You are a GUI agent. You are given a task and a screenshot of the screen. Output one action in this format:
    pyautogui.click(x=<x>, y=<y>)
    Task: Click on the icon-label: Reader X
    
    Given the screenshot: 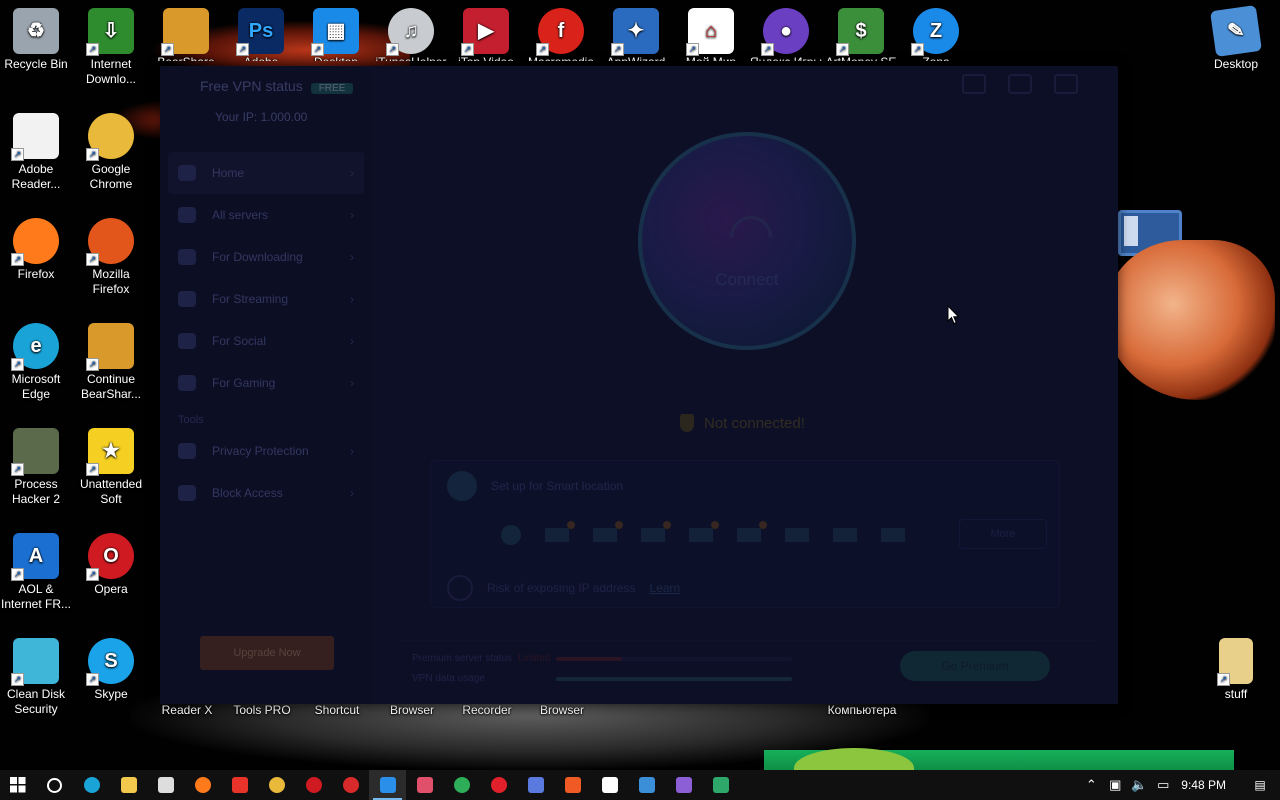 What is the action you would take?
    pyautogui.click(x=187, y=710)
    